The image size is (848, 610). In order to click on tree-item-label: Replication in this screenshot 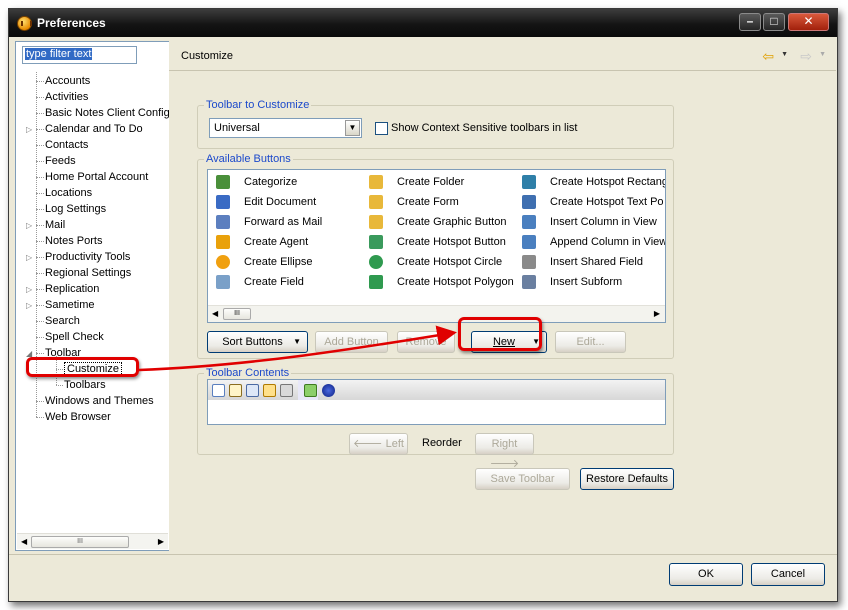, I will do `click(72, 289)`.